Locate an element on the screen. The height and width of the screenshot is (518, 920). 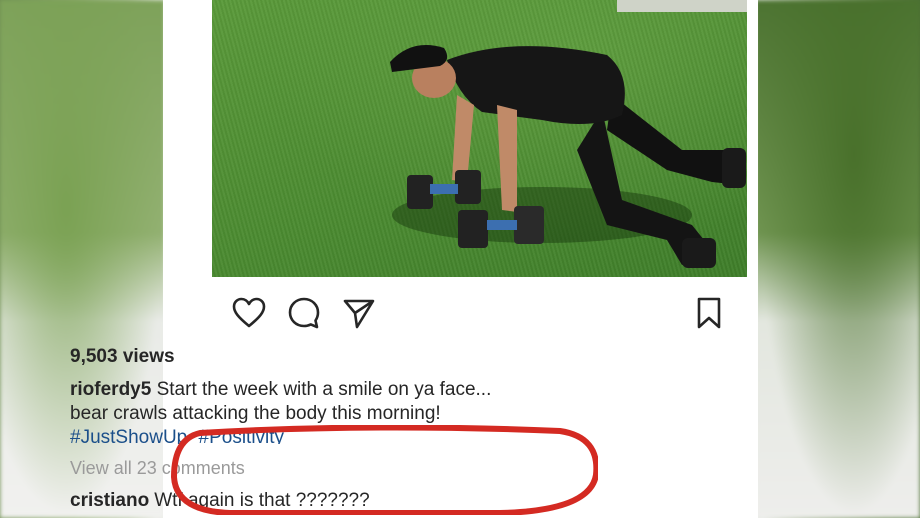
paper-plane-icon is located at coordinates (359, 313).